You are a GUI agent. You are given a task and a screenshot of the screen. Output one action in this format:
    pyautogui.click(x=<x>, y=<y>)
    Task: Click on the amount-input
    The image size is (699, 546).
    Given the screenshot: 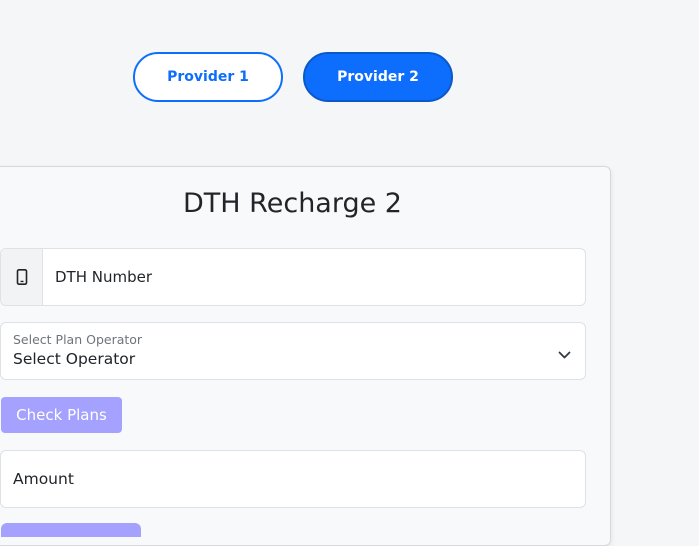 What is the action you would take?
    pyautogui.click(x=293, y=479)
    